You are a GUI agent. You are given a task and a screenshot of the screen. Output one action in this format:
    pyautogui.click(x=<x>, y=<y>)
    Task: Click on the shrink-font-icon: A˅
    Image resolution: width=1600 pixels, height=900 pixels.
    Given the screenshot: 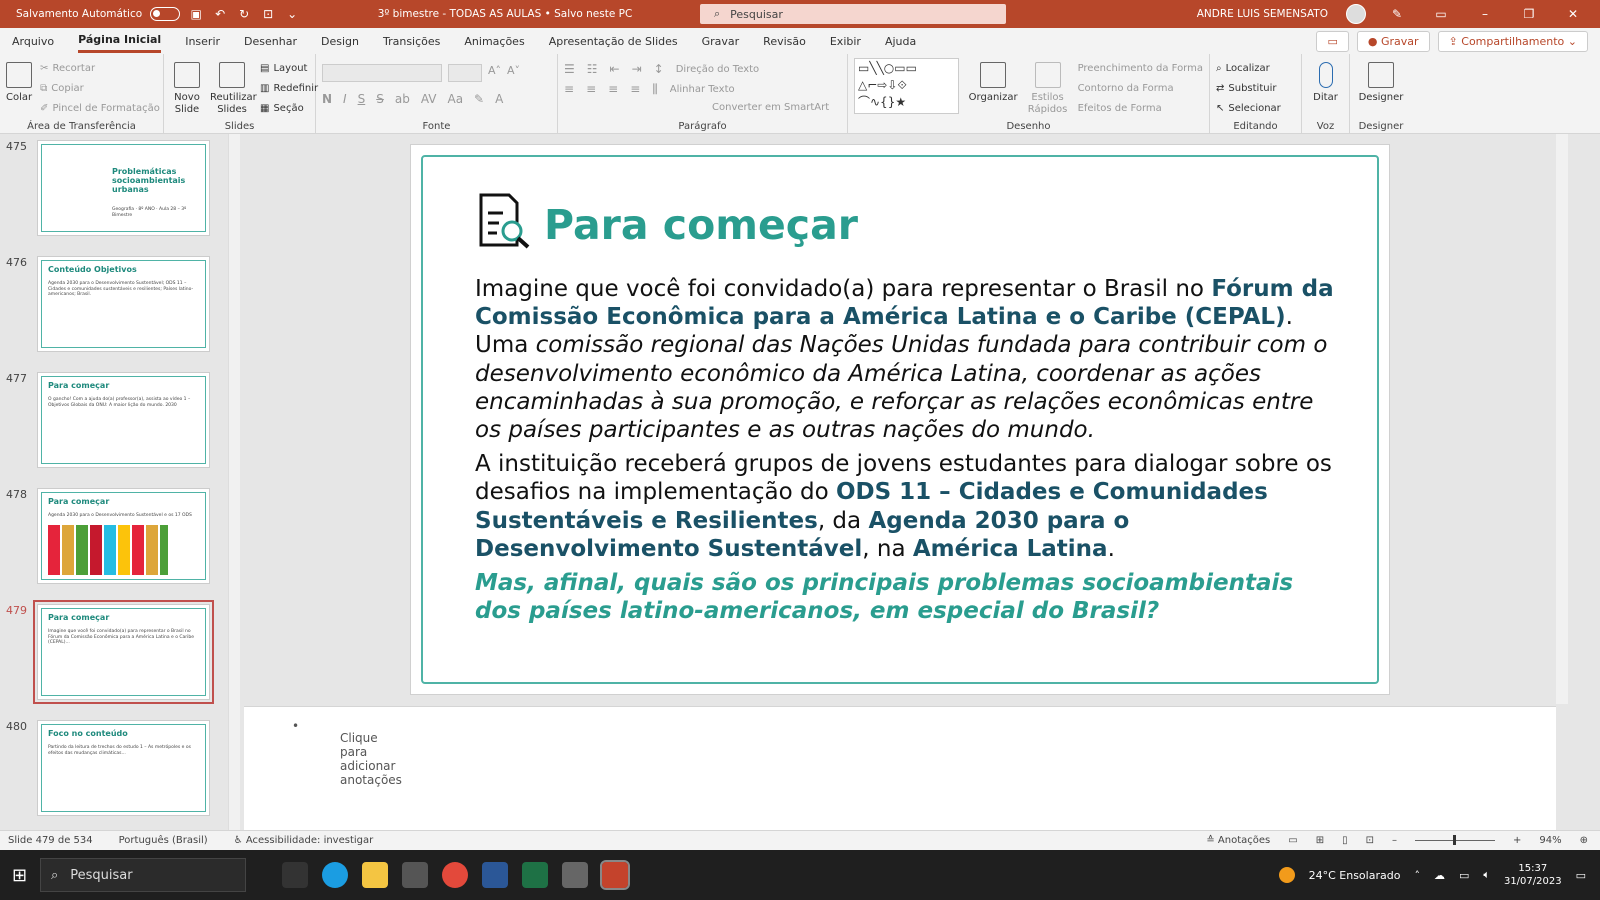 What is the action you would take?
    pyautogui.click(x=513, y=73)
    